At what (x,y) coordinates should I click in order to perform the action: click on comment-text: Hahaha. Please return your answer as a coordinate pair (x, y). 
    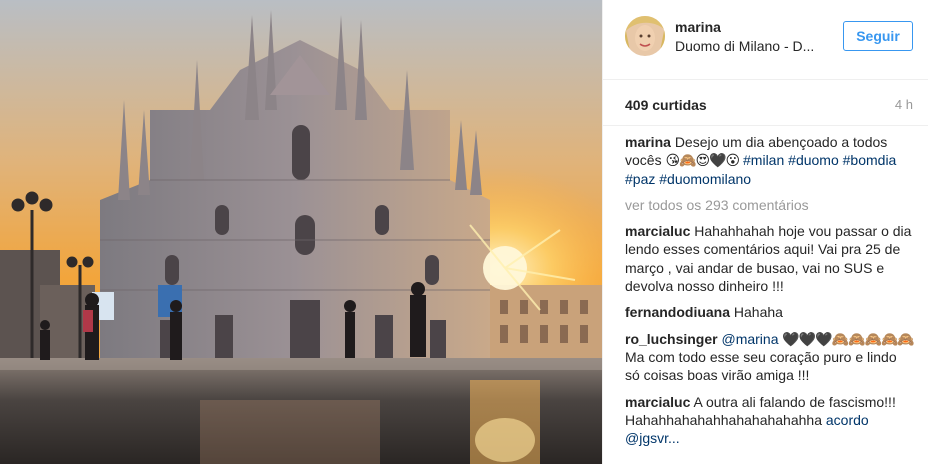
    Looking at the image, I should click on (758, 312).